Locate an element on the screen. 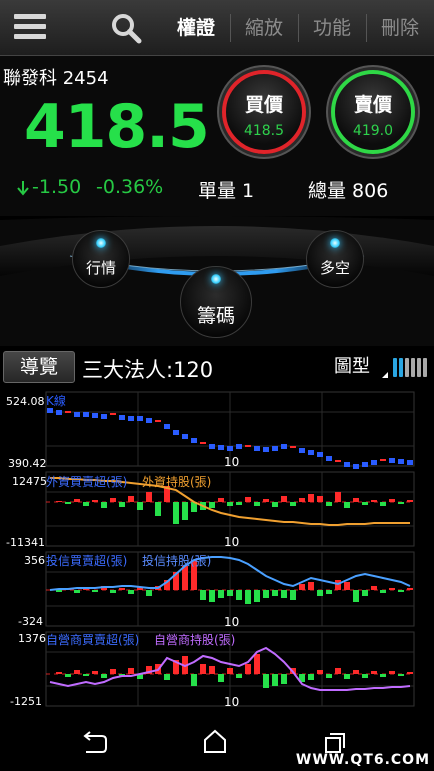 The height and width of the screenshot is (771, 434). chart-toolbar: 導覽 三大法人:120 圖型 is located at coordinates (217, 368).